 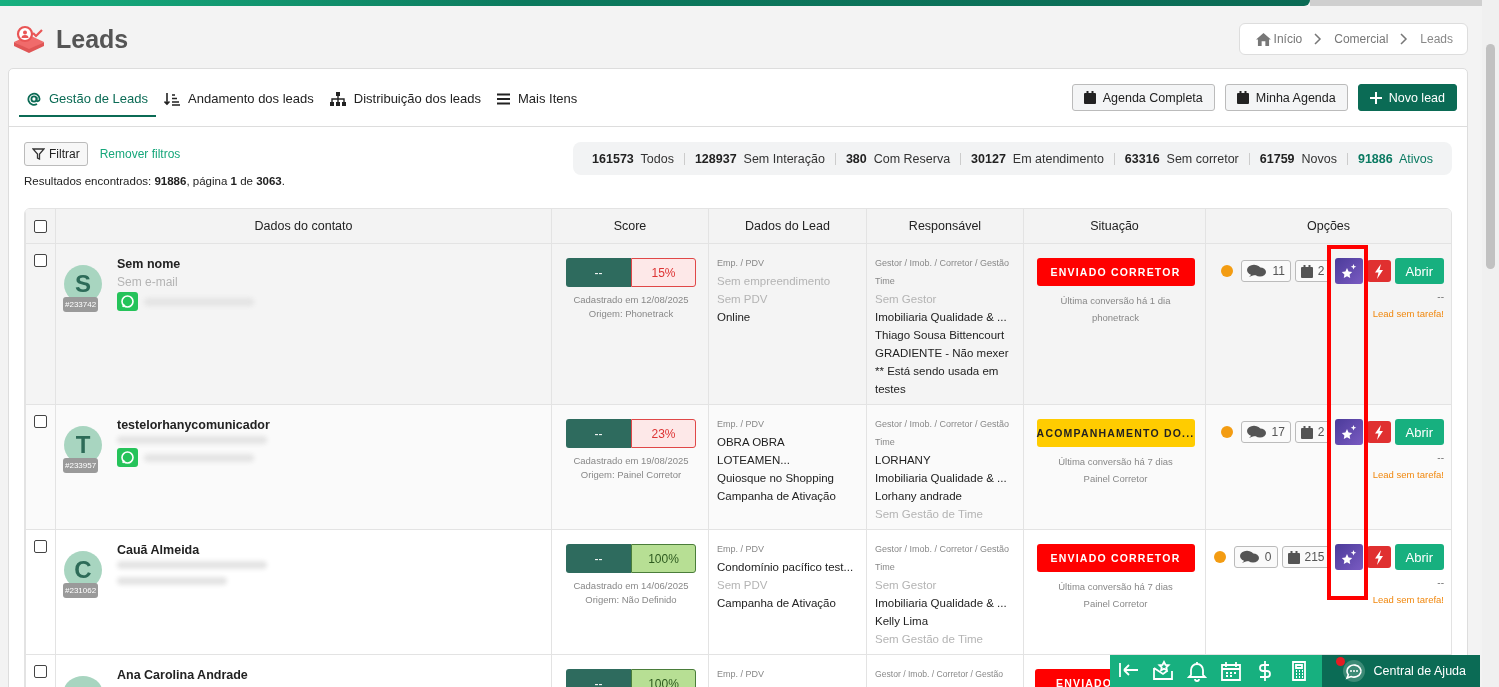 What do you see at coordinates (1297, 158) in the screenshot?
I see `status-counter: 61759 Novos` at bounding box center [1297, 158].